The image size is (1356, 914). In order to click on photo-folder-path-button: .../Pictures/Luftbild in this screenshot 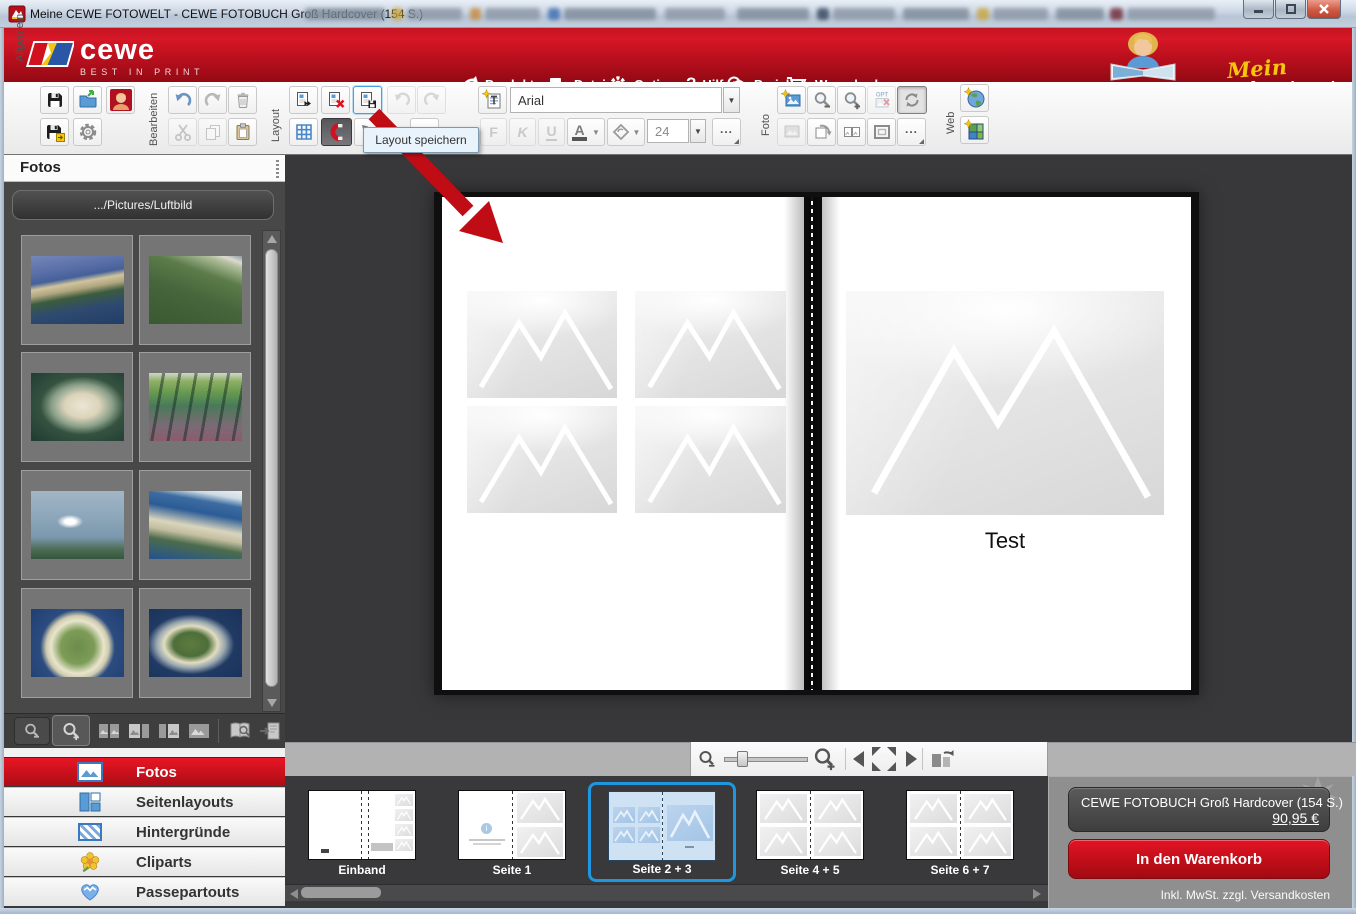, I will do `click(143, 205)`.